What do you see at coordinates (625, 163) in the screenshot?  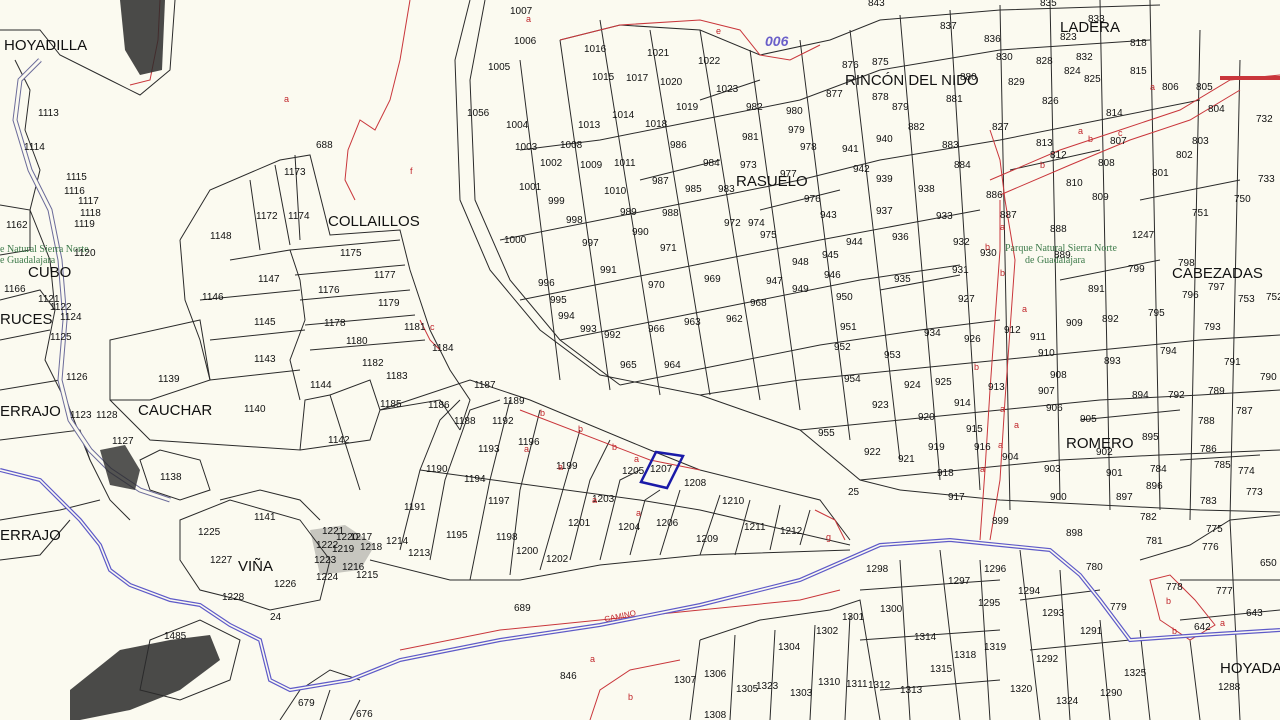 I see `parcel-number-1011: 1011` at bounding box center [625, 163].